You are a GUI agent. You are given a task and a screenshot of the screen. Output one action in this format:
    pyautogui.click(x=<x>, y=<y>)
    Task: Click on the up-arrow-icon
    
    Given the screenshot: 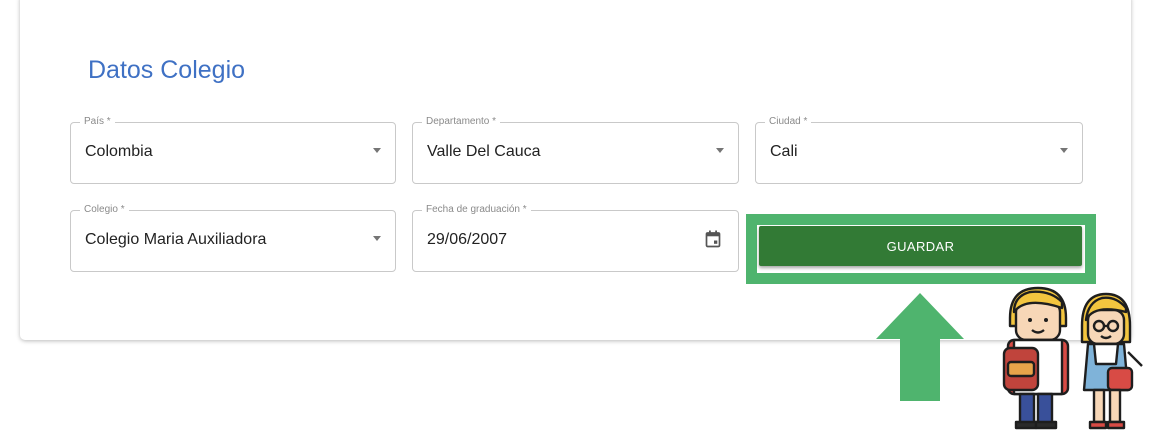 What is the action you would take?
    pyautogui.click(x=920, y=347)
    